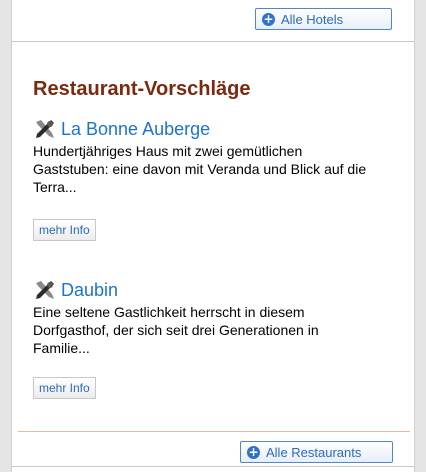 The image size is (426, 472). Describe the element at coordinates (142, 89) in the screenshot. I see `restaurant-section-title: Restaurant-Vorschläge` at that location.